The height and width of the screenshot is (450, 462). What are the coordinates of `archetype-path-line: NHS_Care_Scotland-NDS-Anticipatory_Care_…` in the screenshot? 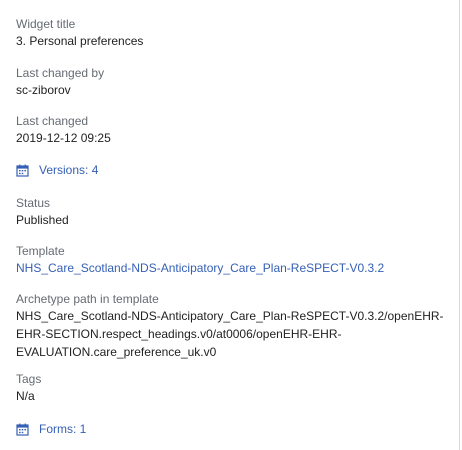 It's located at (230, 316).